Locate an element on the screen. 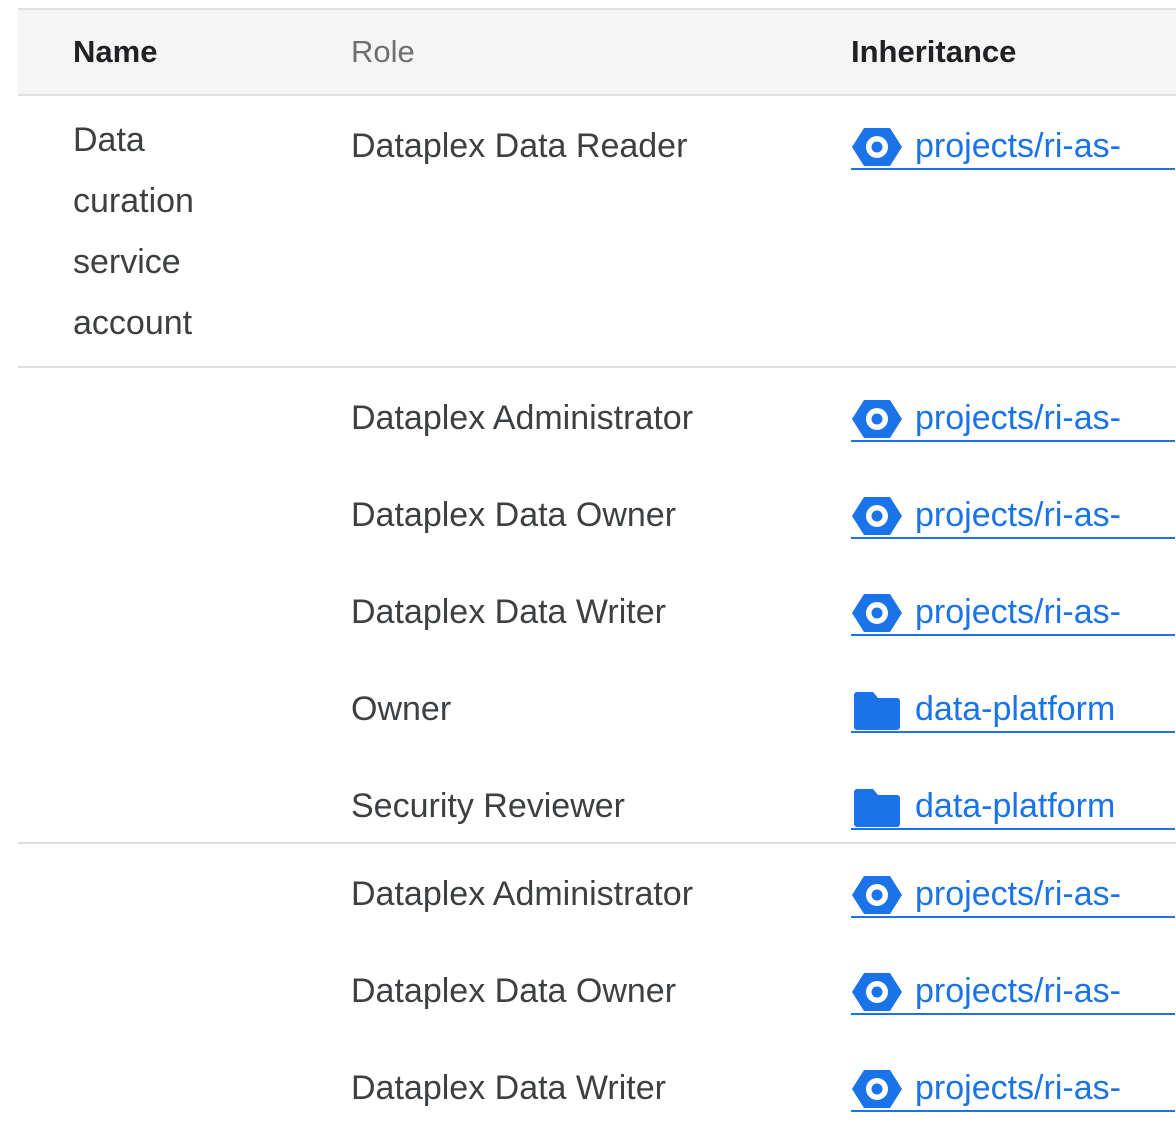 Image resolution: width=1176 pixels, height=1135 pixels. role-cell: Dataplex Data Reader is located at coordinates (519, 146).